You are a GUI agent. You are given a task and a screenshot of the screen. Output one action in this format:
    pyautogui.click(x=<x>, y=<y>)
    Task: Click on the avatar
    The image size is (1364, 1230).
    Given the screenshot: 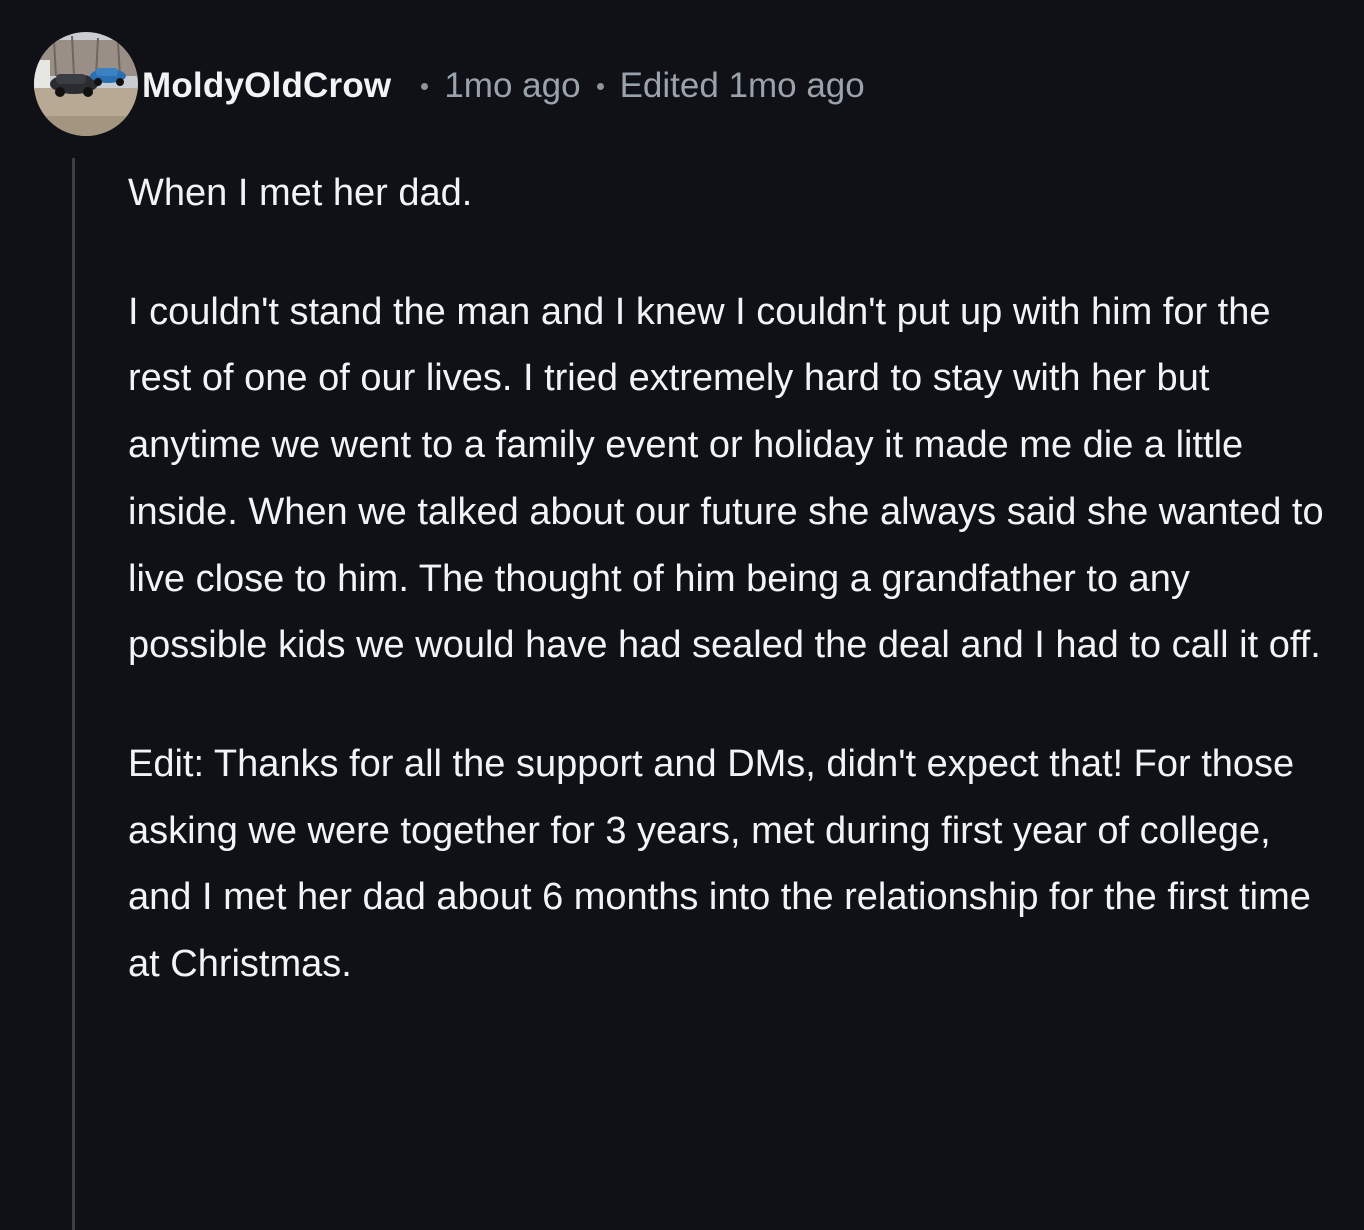 What is the action you would take?
    pyautogui.click(x=86, y=84)
    